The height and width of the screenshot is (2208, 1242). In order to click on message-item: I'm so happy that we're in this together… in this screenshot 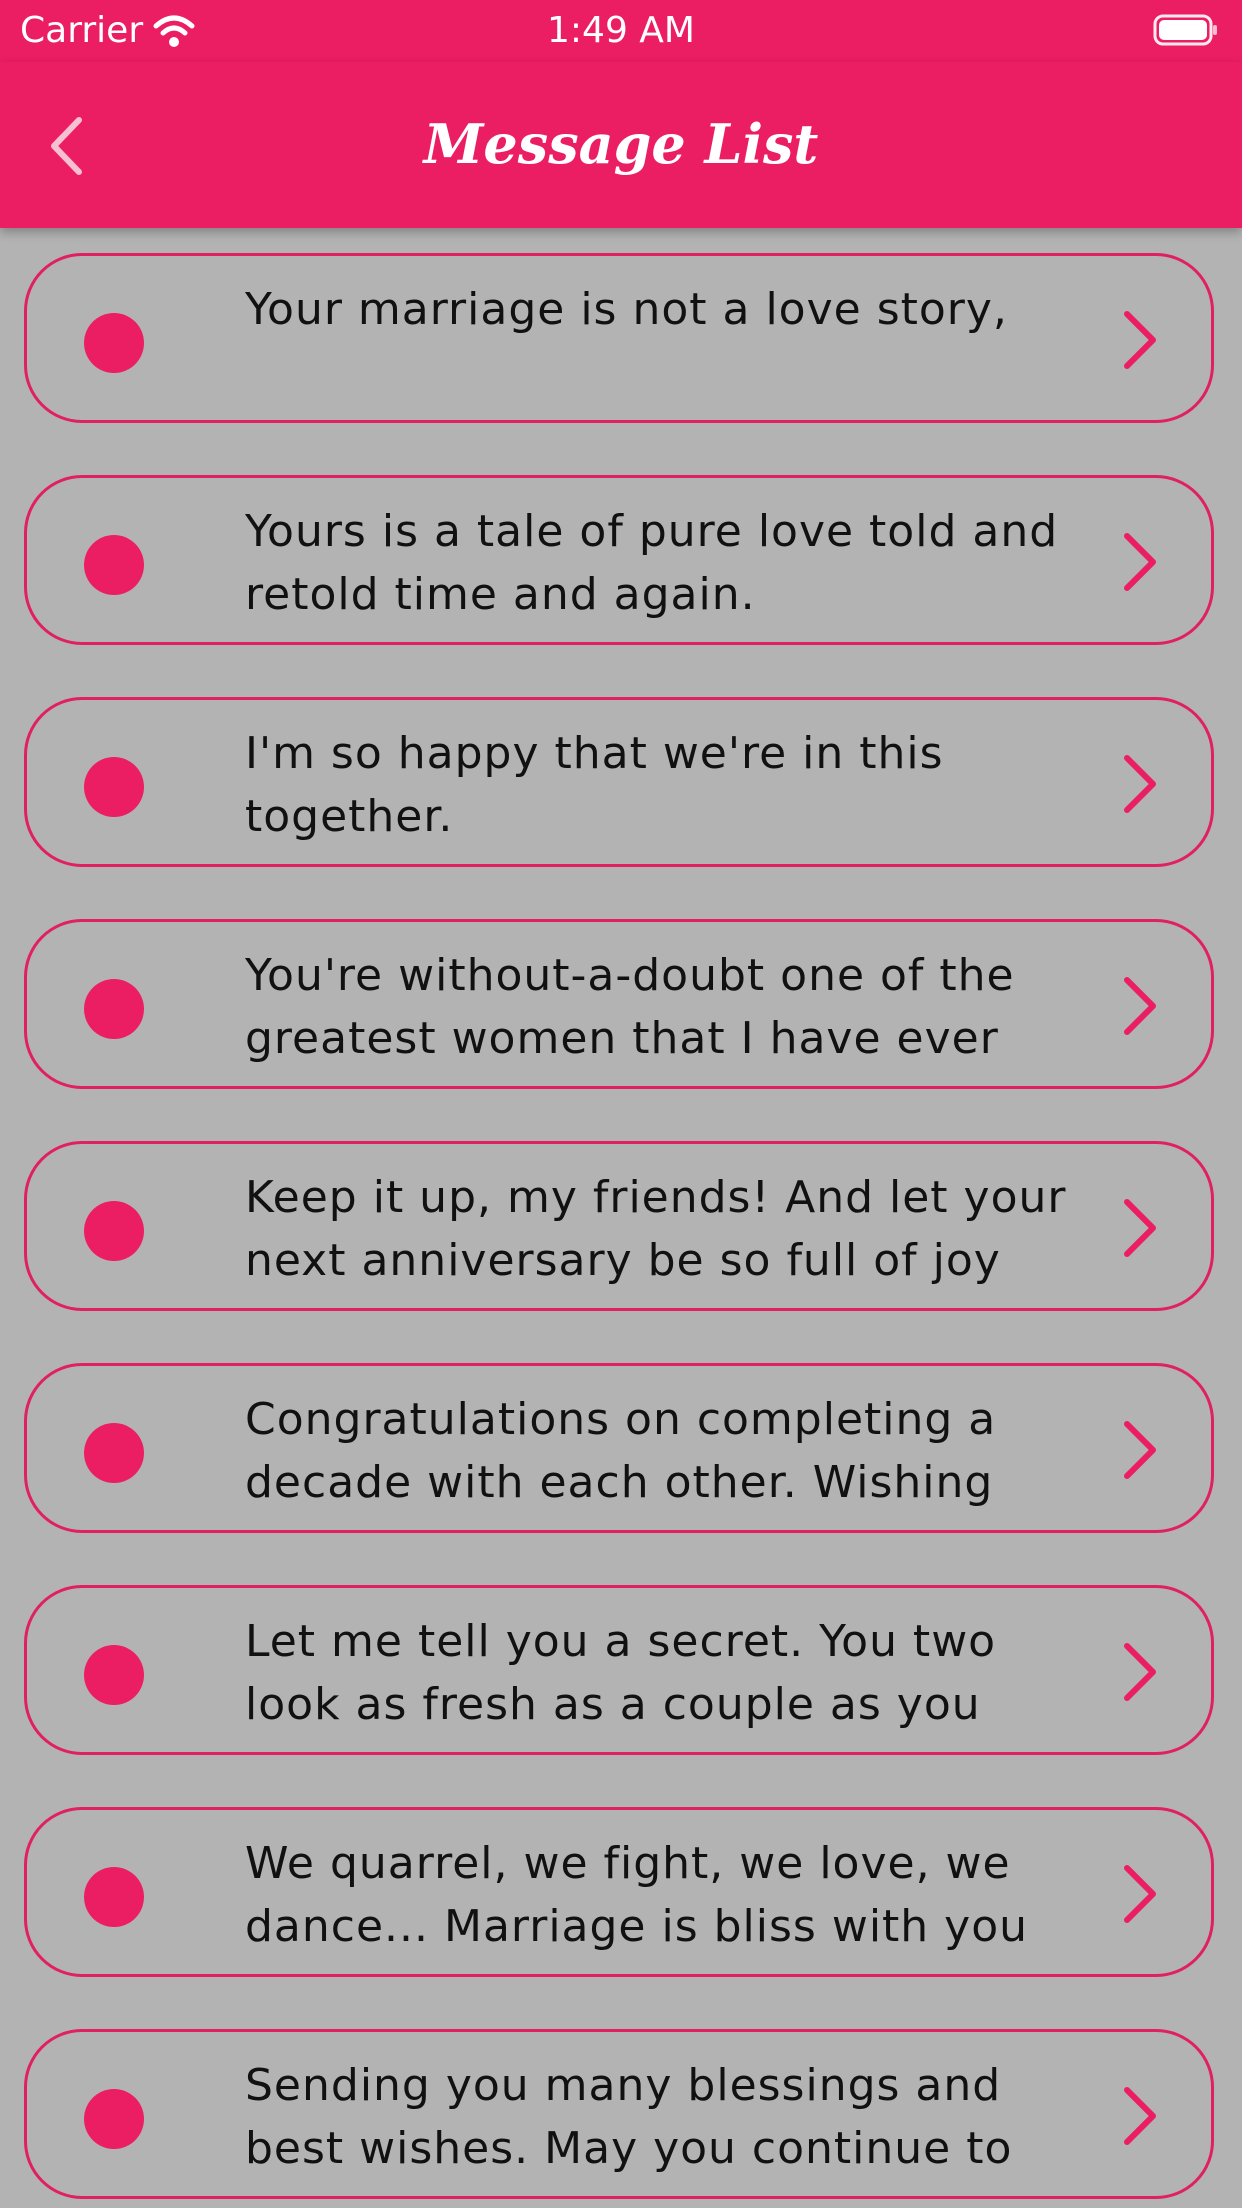, I will do `click(619, 782)`.